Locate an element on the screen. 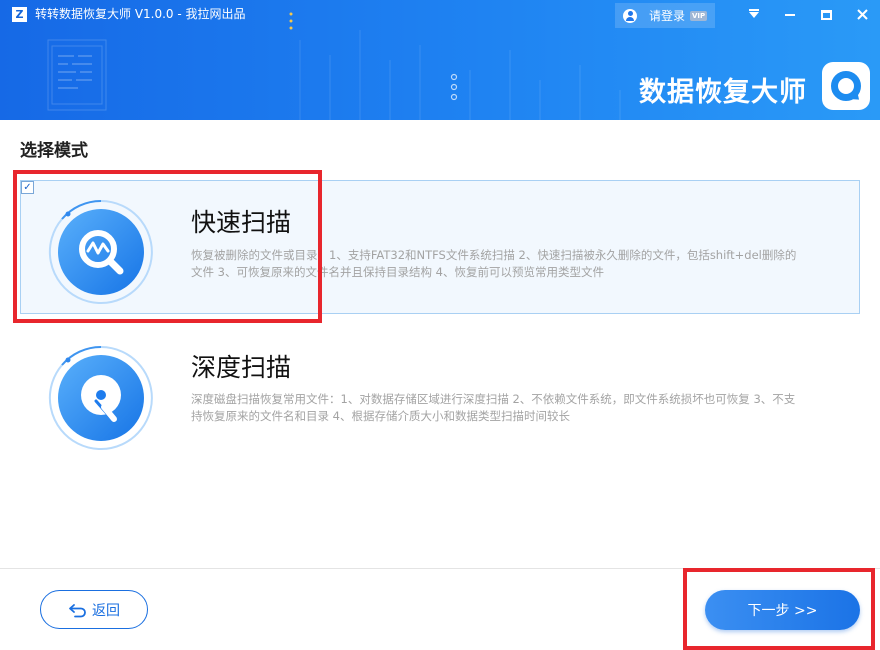 The height and width of the screenshot is (650, 880). menu-dropdown-icon is located at coordinates (754, 13).